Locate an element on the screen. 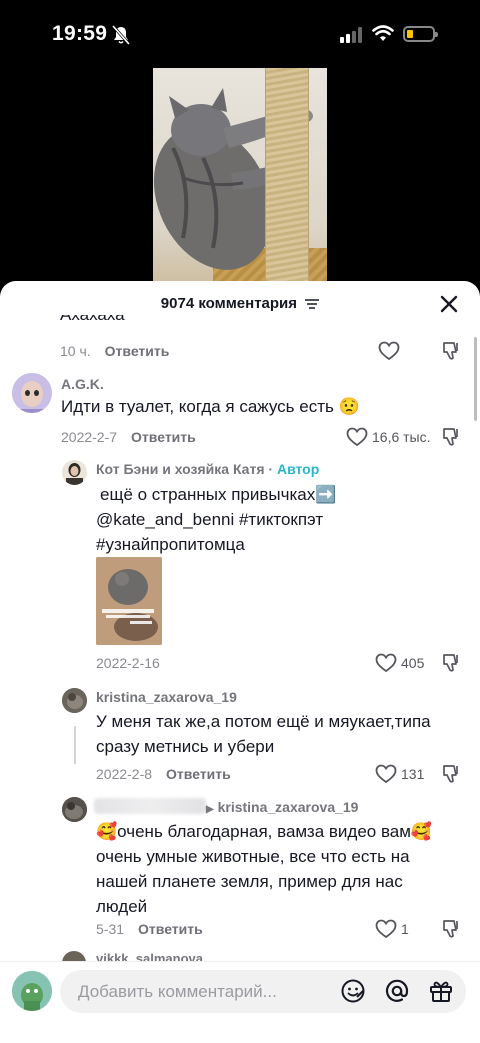 The image size is (480, 1043). signal-icon is located at coordinates (351, 35).